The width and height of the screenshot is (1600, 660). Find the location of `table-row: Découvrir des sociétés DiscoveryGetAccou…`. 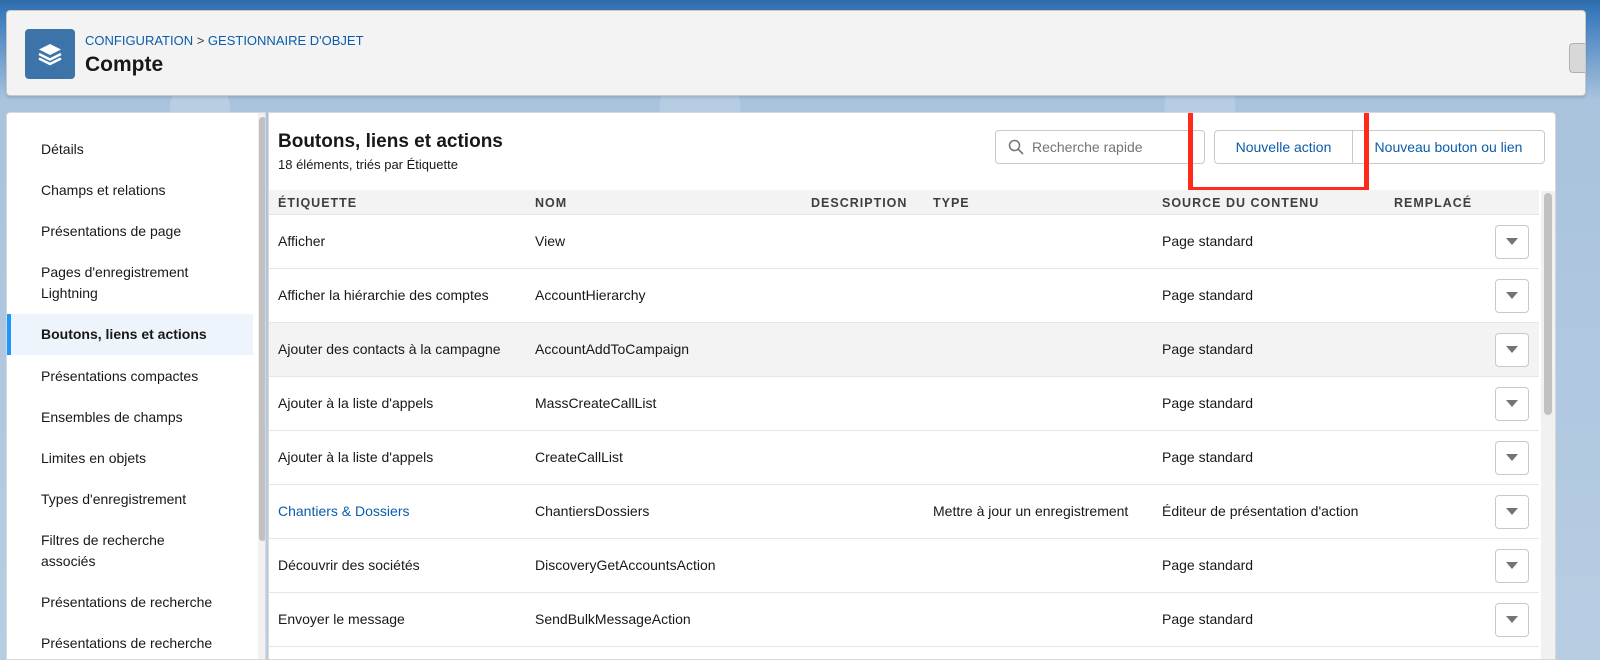

table-row: Découvrir des sociétés DiscoveryGetAccou… is located at coordinates (904, 566).